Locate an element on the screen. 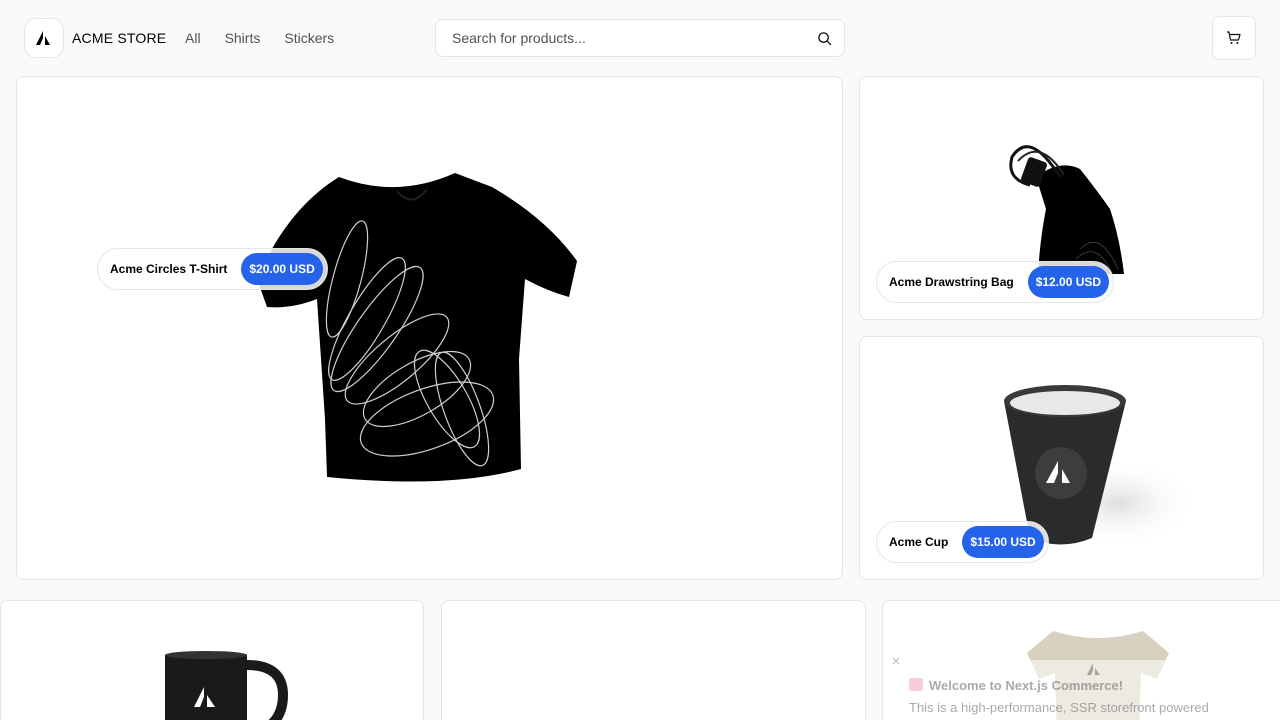 The width and height of the screenshot is (1280, 720). brand-name: ACME STORE is located at coordinates (119, 38).